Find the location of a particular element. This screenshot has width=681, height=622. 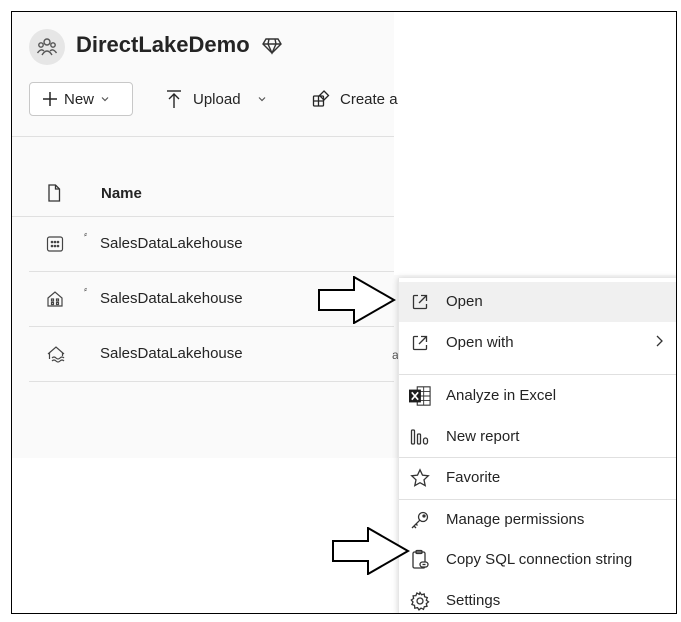

menu-item-open: Open is located at coordinates (537, 302).